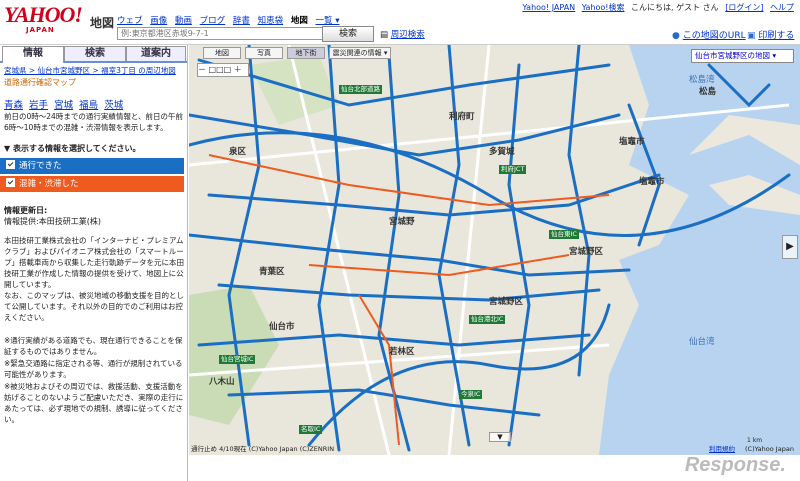 This screenshot has width=800, height=481. Describe the element at coordinates (158, 21) in the screenshot. I see `service-link-image: 画像` at that location.